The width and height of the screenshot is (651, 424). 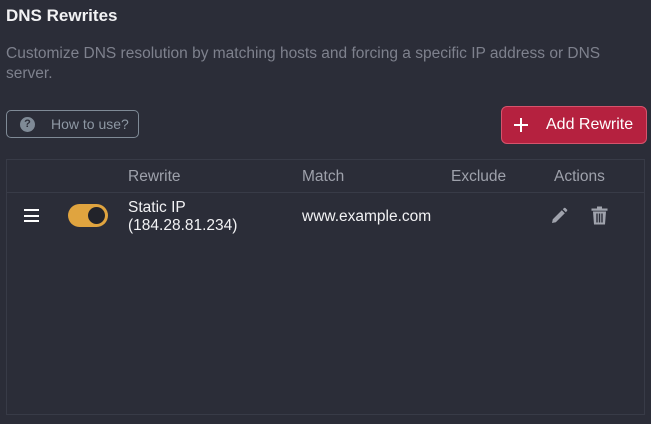 What do you see at coordinates (157, 207) in the screenshot?
I see `rewrite-type: Static IP` at bounding box center [157, 207].